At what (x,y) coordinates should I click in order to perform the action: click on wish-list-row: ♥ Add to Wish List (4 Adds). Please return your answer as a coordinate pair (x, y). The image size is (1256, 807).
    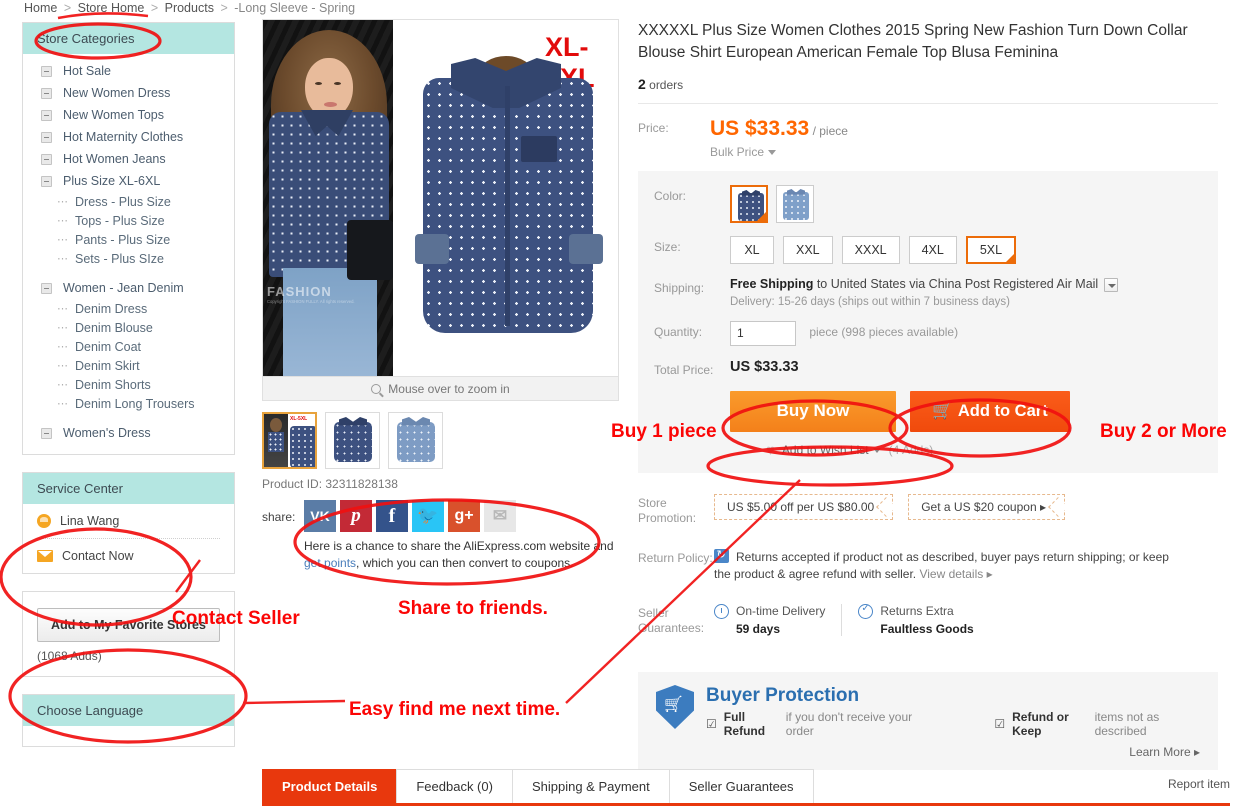
    Looking at the image, I should click on (984, 450).